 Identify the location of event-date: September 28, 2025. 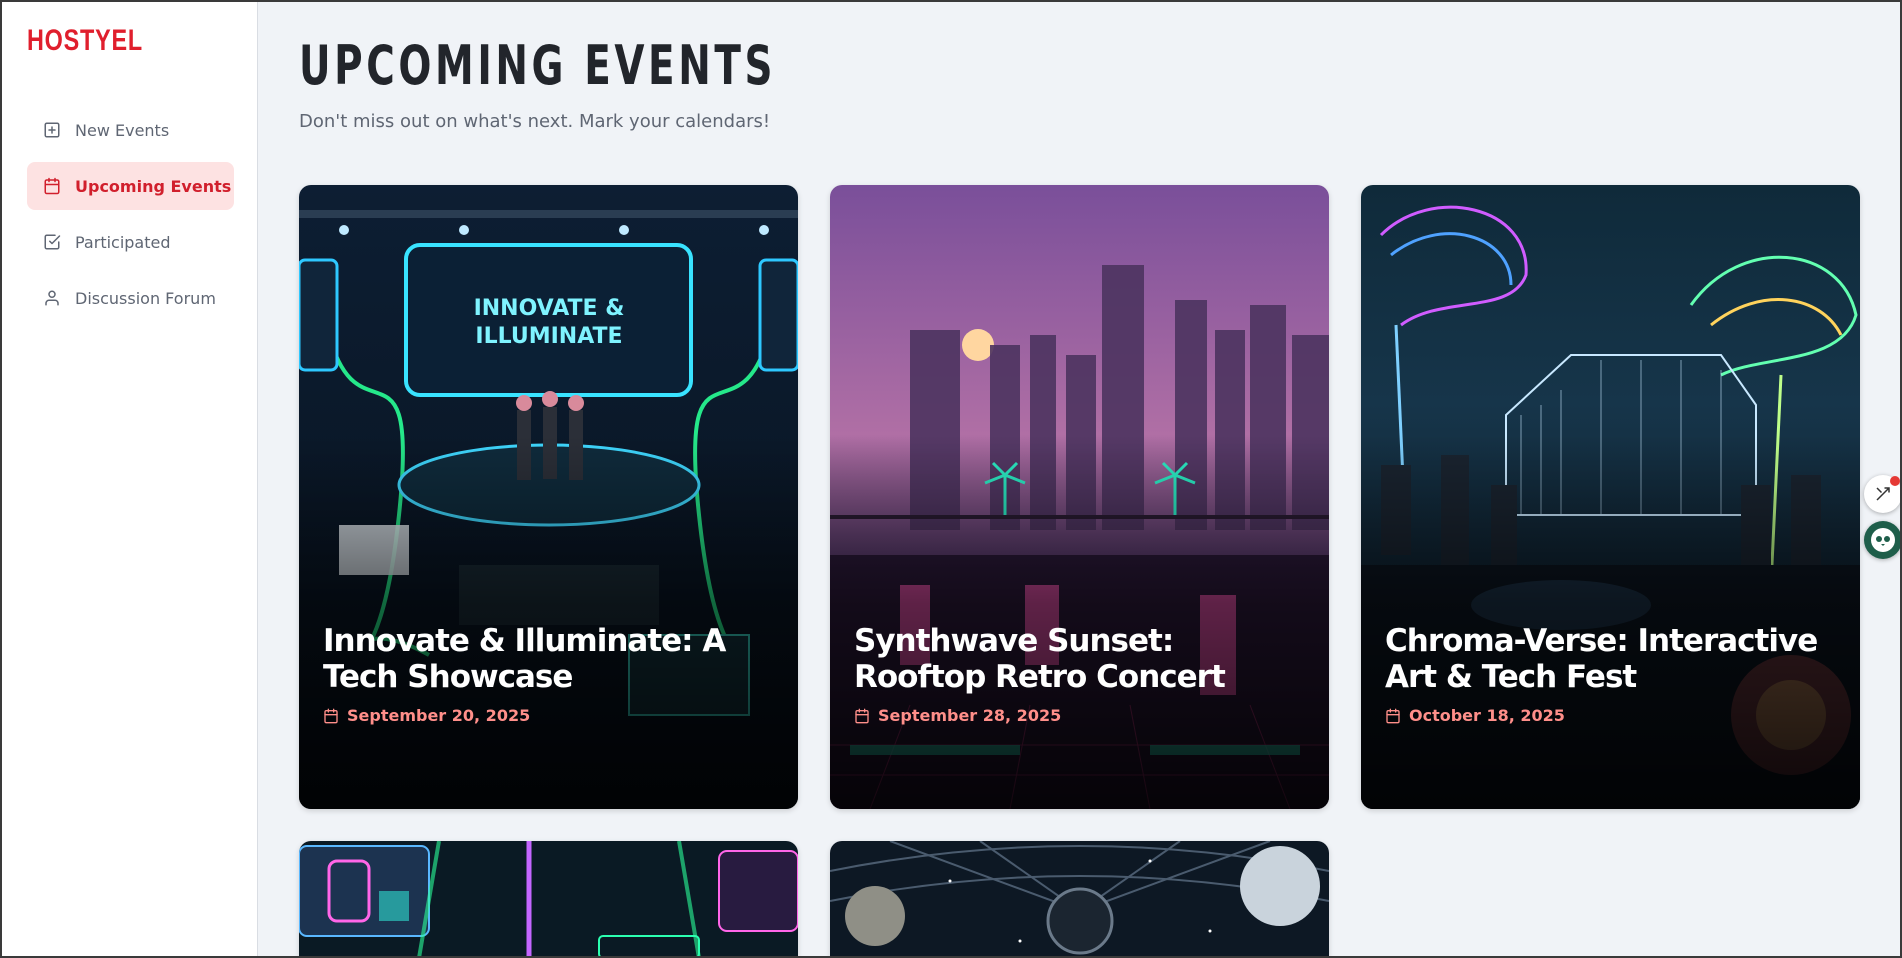
(957, 715).